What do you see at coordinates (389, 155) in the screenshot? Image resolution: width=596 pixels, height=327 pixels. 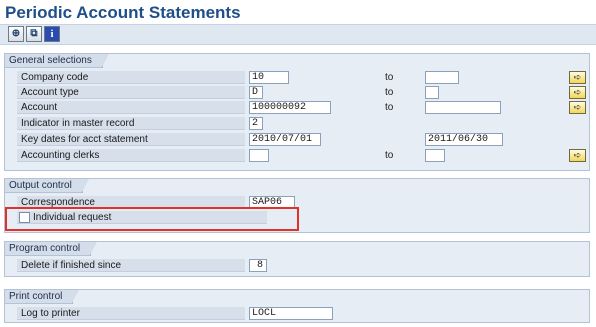 I see `accounting-clerks-to-label: to` at bounding box center [389, 155].